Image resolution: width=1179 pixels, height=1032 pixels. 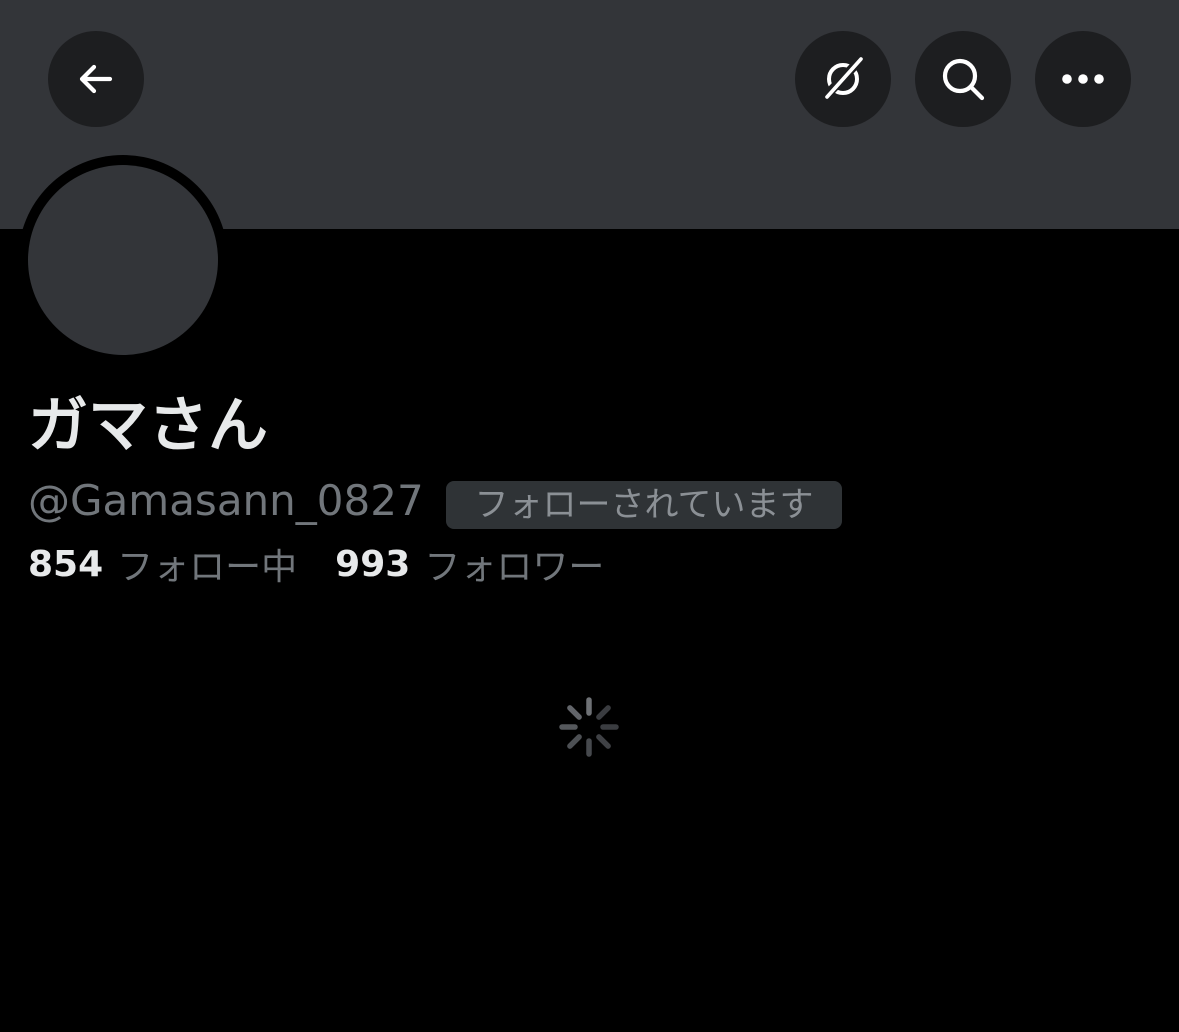 I want to click on more-options-button, so click(x=1083, y=79).